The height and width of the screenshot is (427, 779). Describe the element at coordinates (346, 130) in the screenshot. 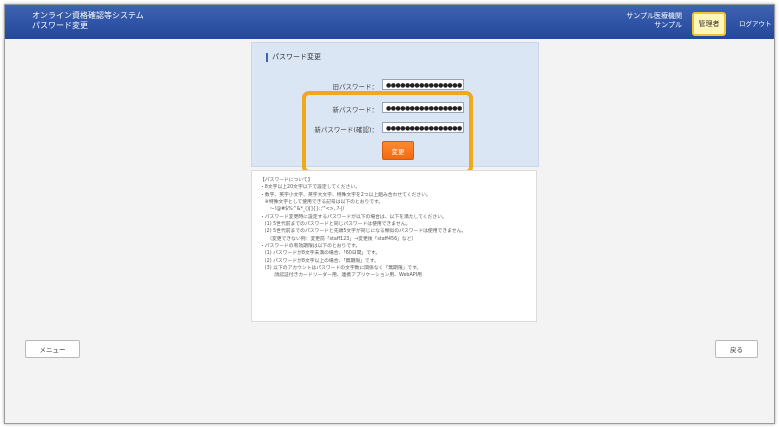

I see `confirm-password-label: 新パスワード(確認)：` at that location.